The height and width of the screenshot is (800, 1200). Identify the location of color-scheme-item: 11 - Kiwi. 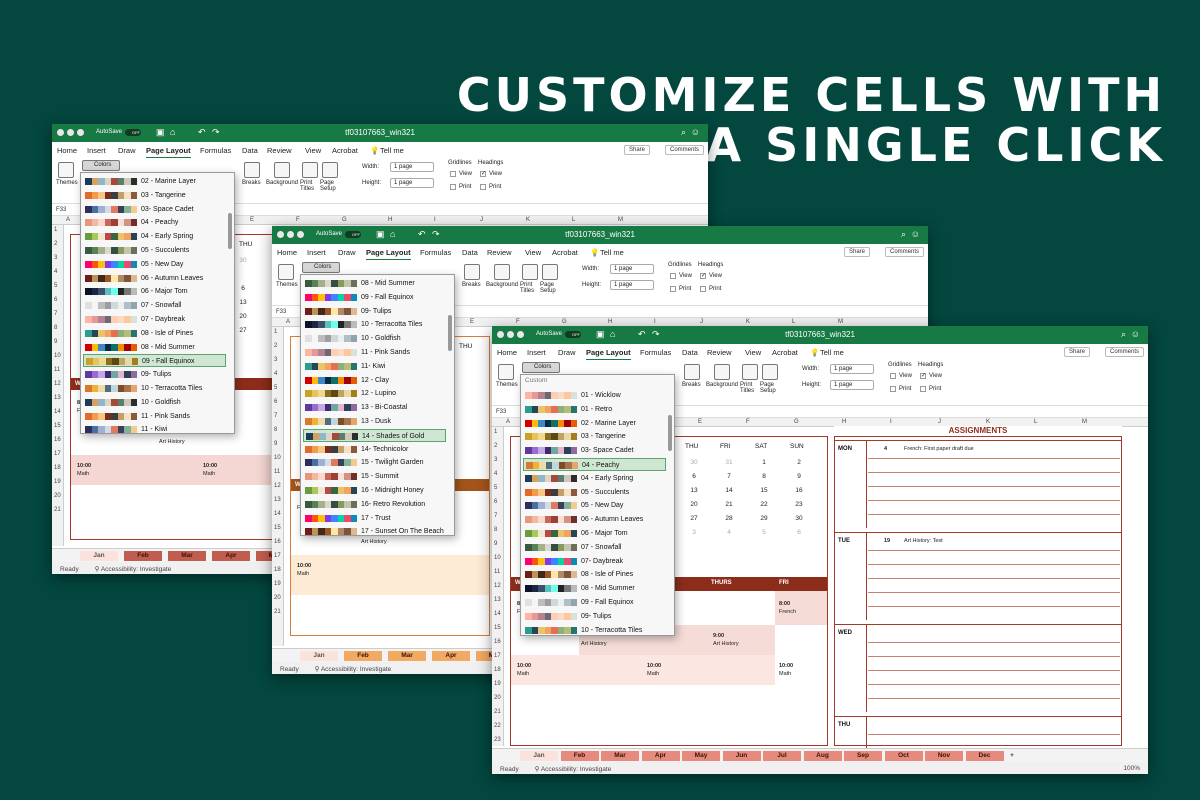
(154, 428).